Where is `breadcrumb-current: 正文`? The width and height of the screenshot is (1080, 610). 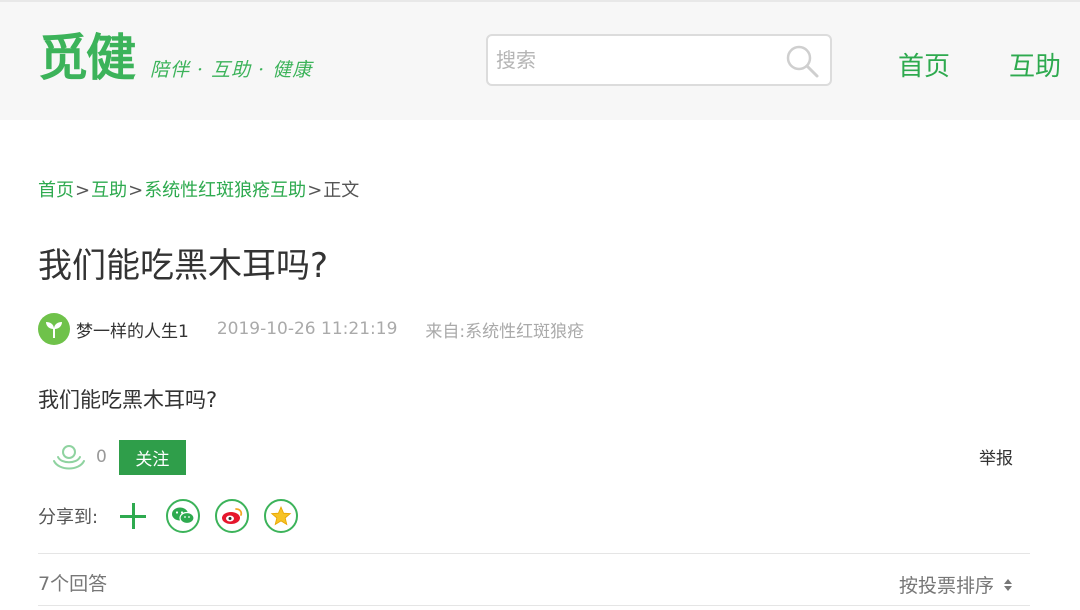 breadcrumb-current: 正文 is located at coordinates (341, 190).